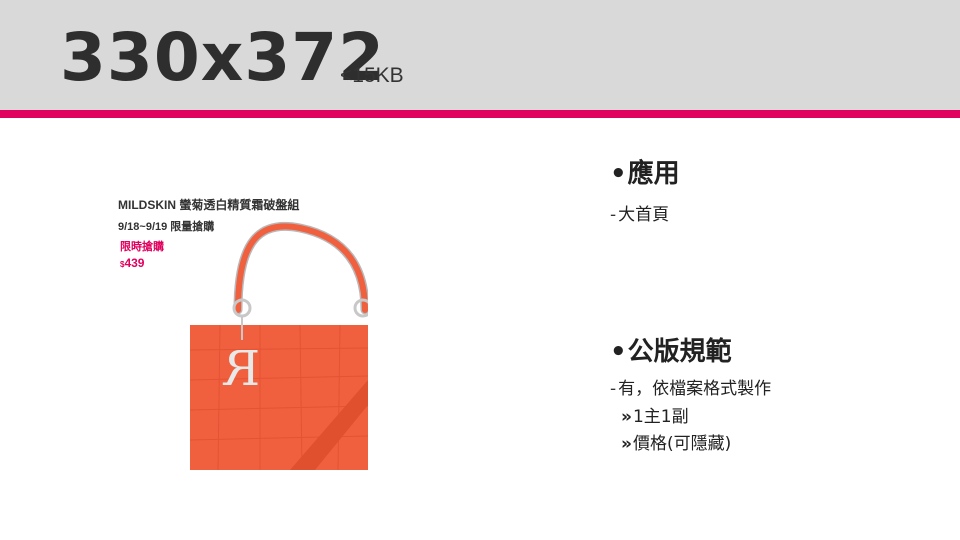  I want to click on file-size-note: <15KB, so click(372, 75).